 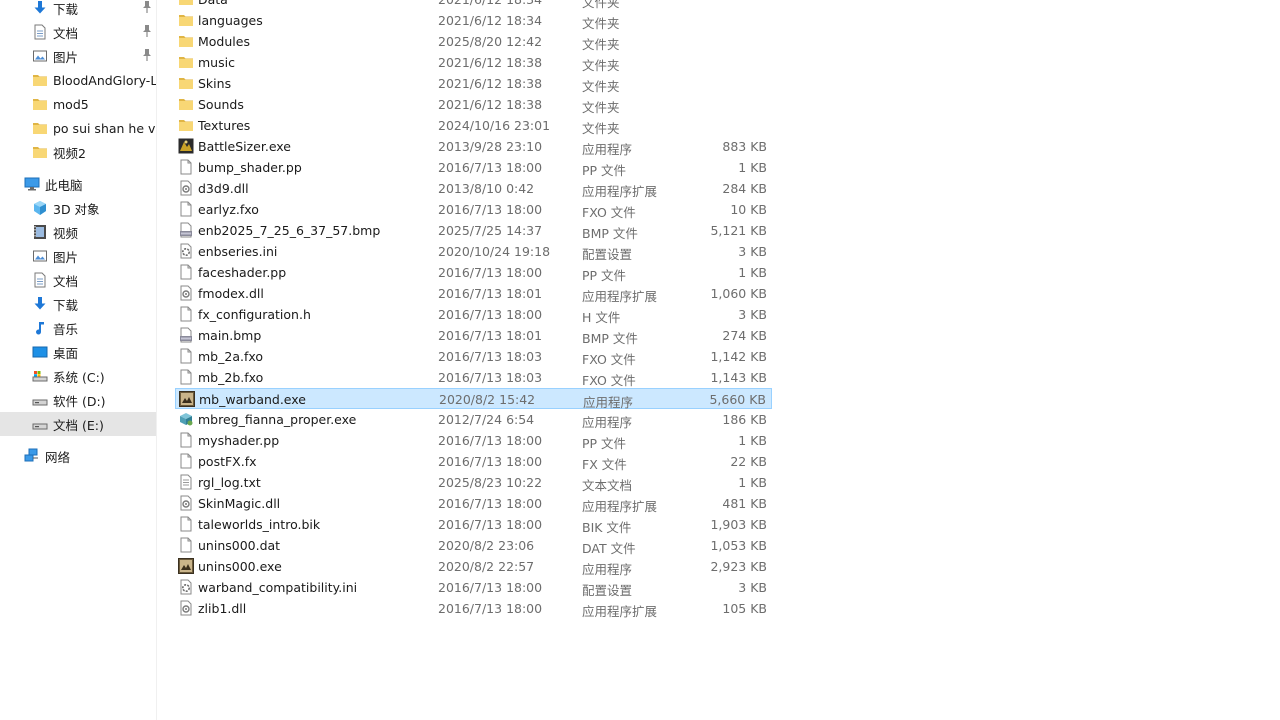 I want to click on file-row: earlyz.fxo 2016/7/13 18:00 FXO 文件 10 KB, so click(x=473, y=209).